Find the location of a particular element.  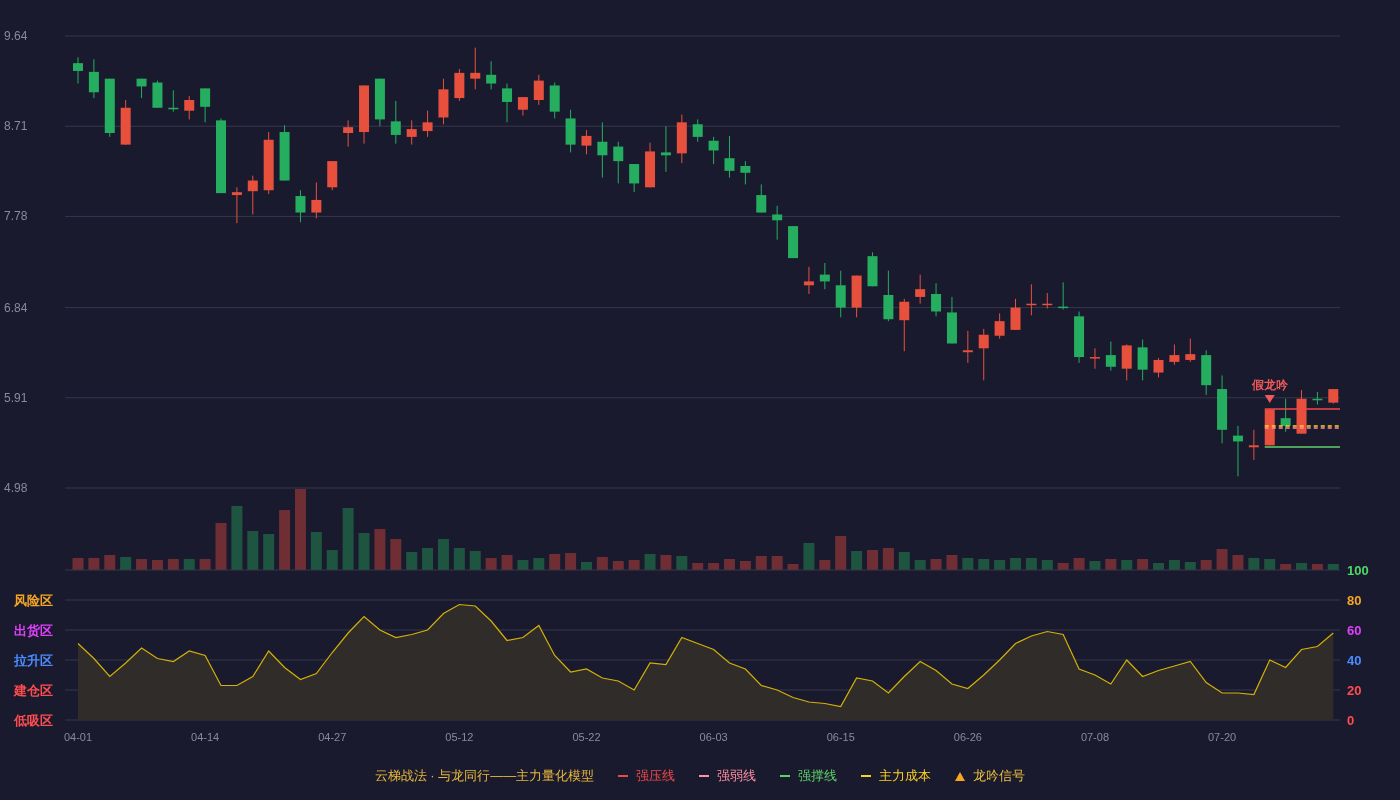

zone-label: 建仓区 is located at coordinates (33, 690).